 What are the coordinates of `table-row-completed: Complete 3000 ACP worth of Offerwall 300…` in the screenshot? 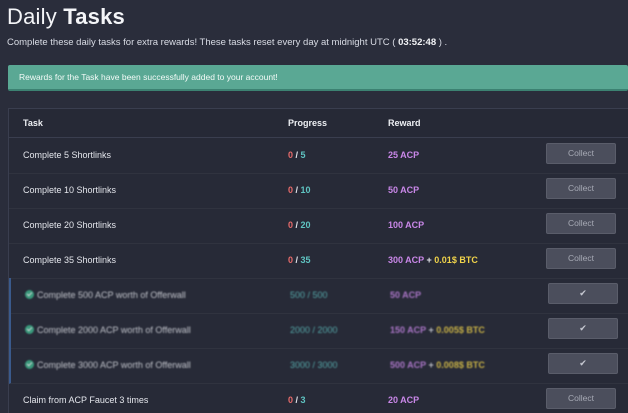 It's located at (318, 366).